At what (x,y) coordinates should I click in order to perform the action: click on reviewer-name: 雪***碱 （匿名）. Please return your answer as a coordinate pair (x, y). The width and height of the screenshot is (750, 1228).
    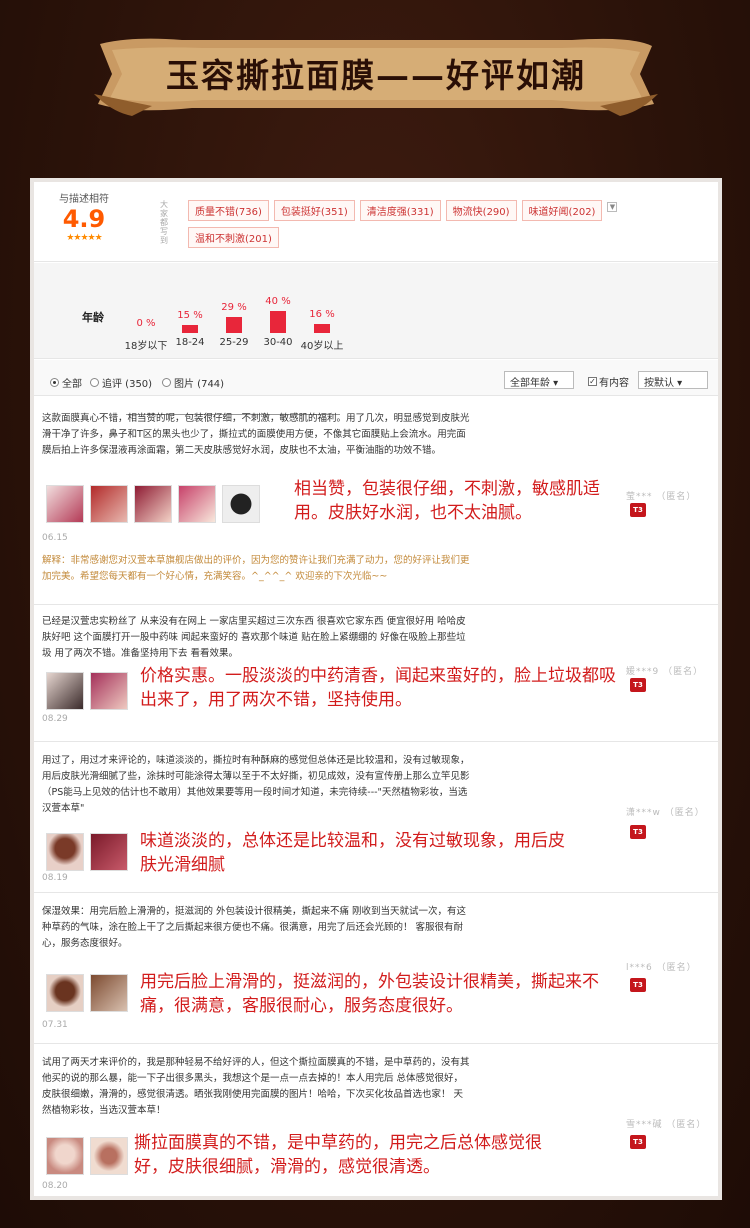
    Looking at the image, I should click on (666, 1125).